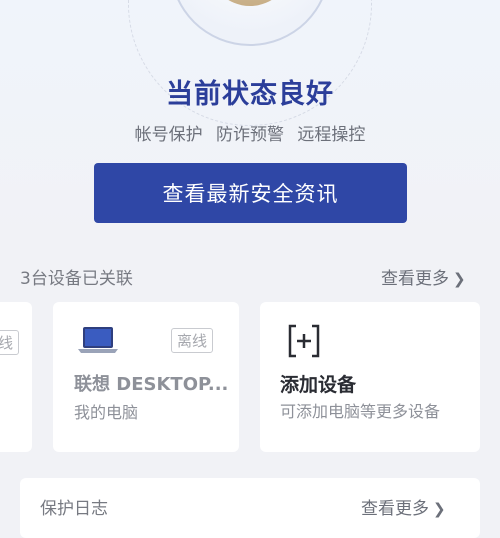 The image size is (500, 538). What do you see at coordinates (16, 377) in the screenshot?
I see `device-card-partial: 线` at bounding box center [16, 377].